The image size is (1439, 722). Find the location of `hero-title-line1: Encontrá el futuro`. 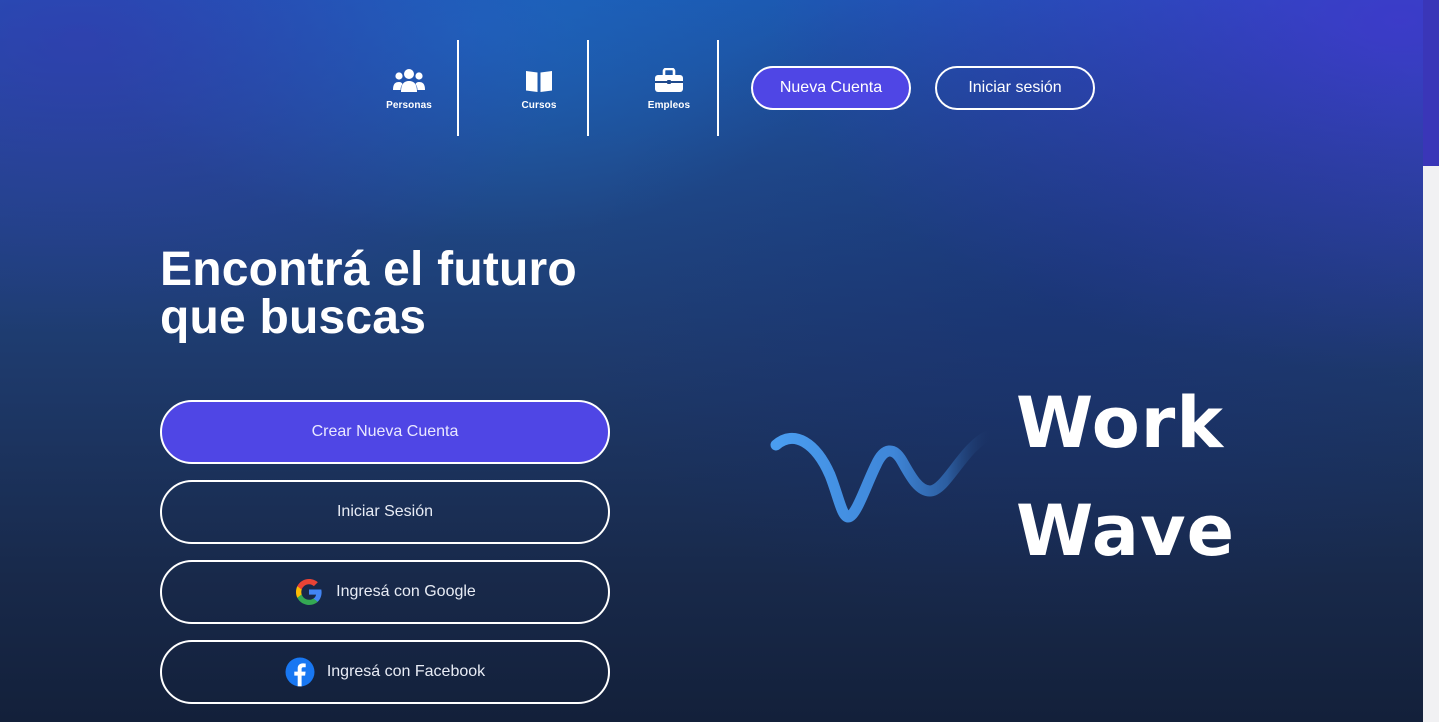

hero-title-line1: Encontrá el futuro is located at coordinates (368, 269).